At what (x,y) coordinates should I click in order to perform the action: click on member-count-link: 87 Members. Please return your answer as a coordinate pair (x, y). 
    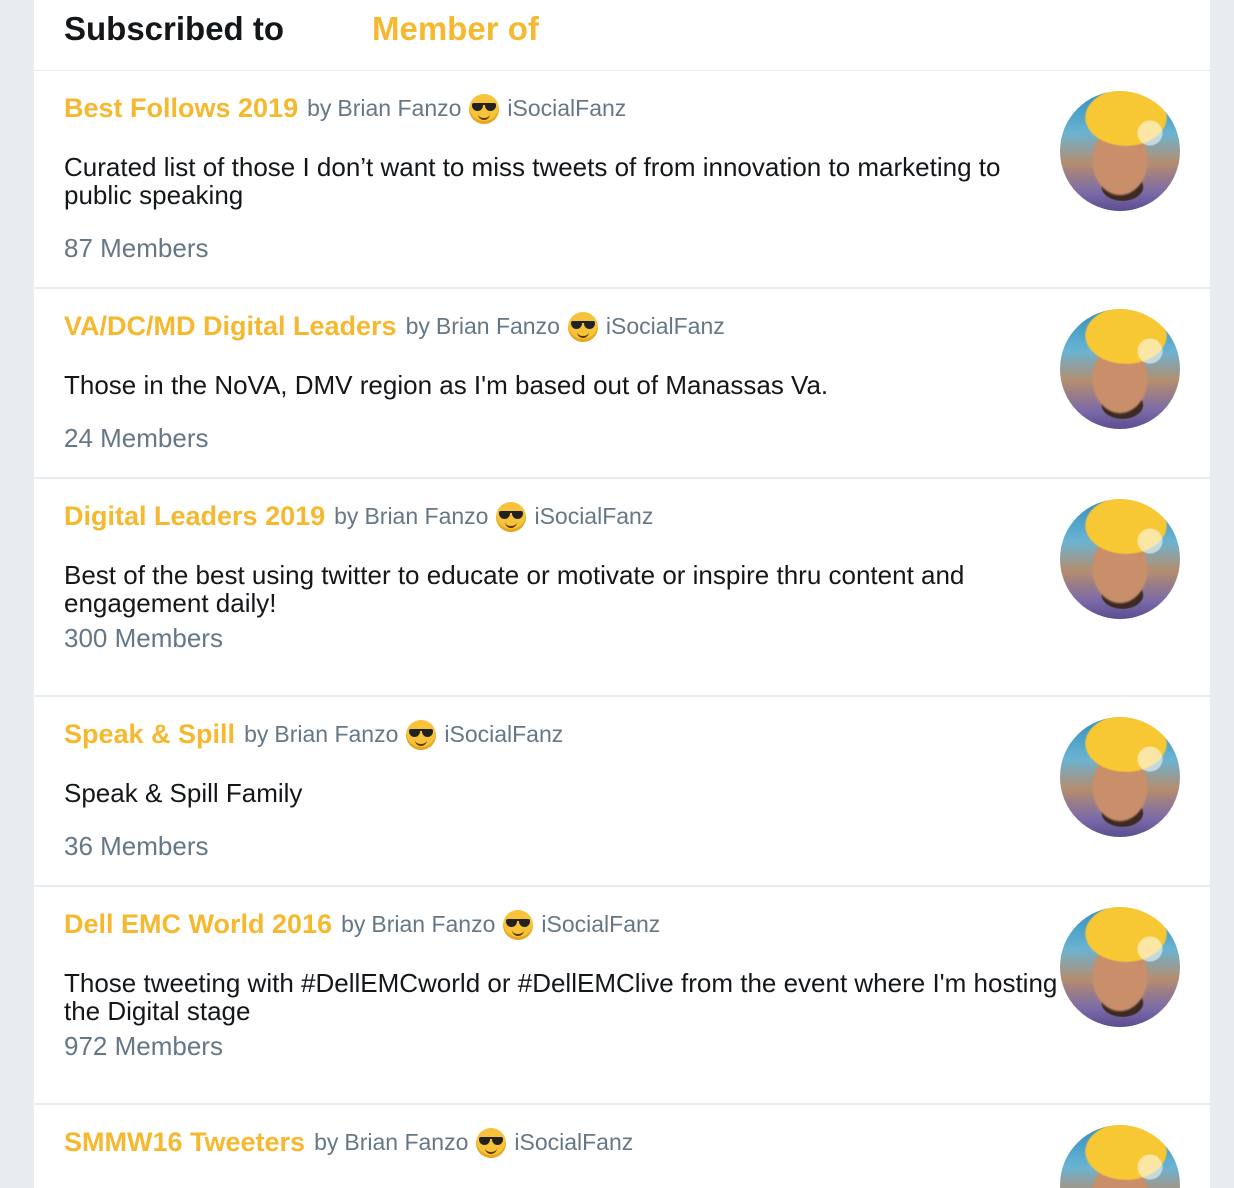
    Looking at the image, I should click on (136, 248).